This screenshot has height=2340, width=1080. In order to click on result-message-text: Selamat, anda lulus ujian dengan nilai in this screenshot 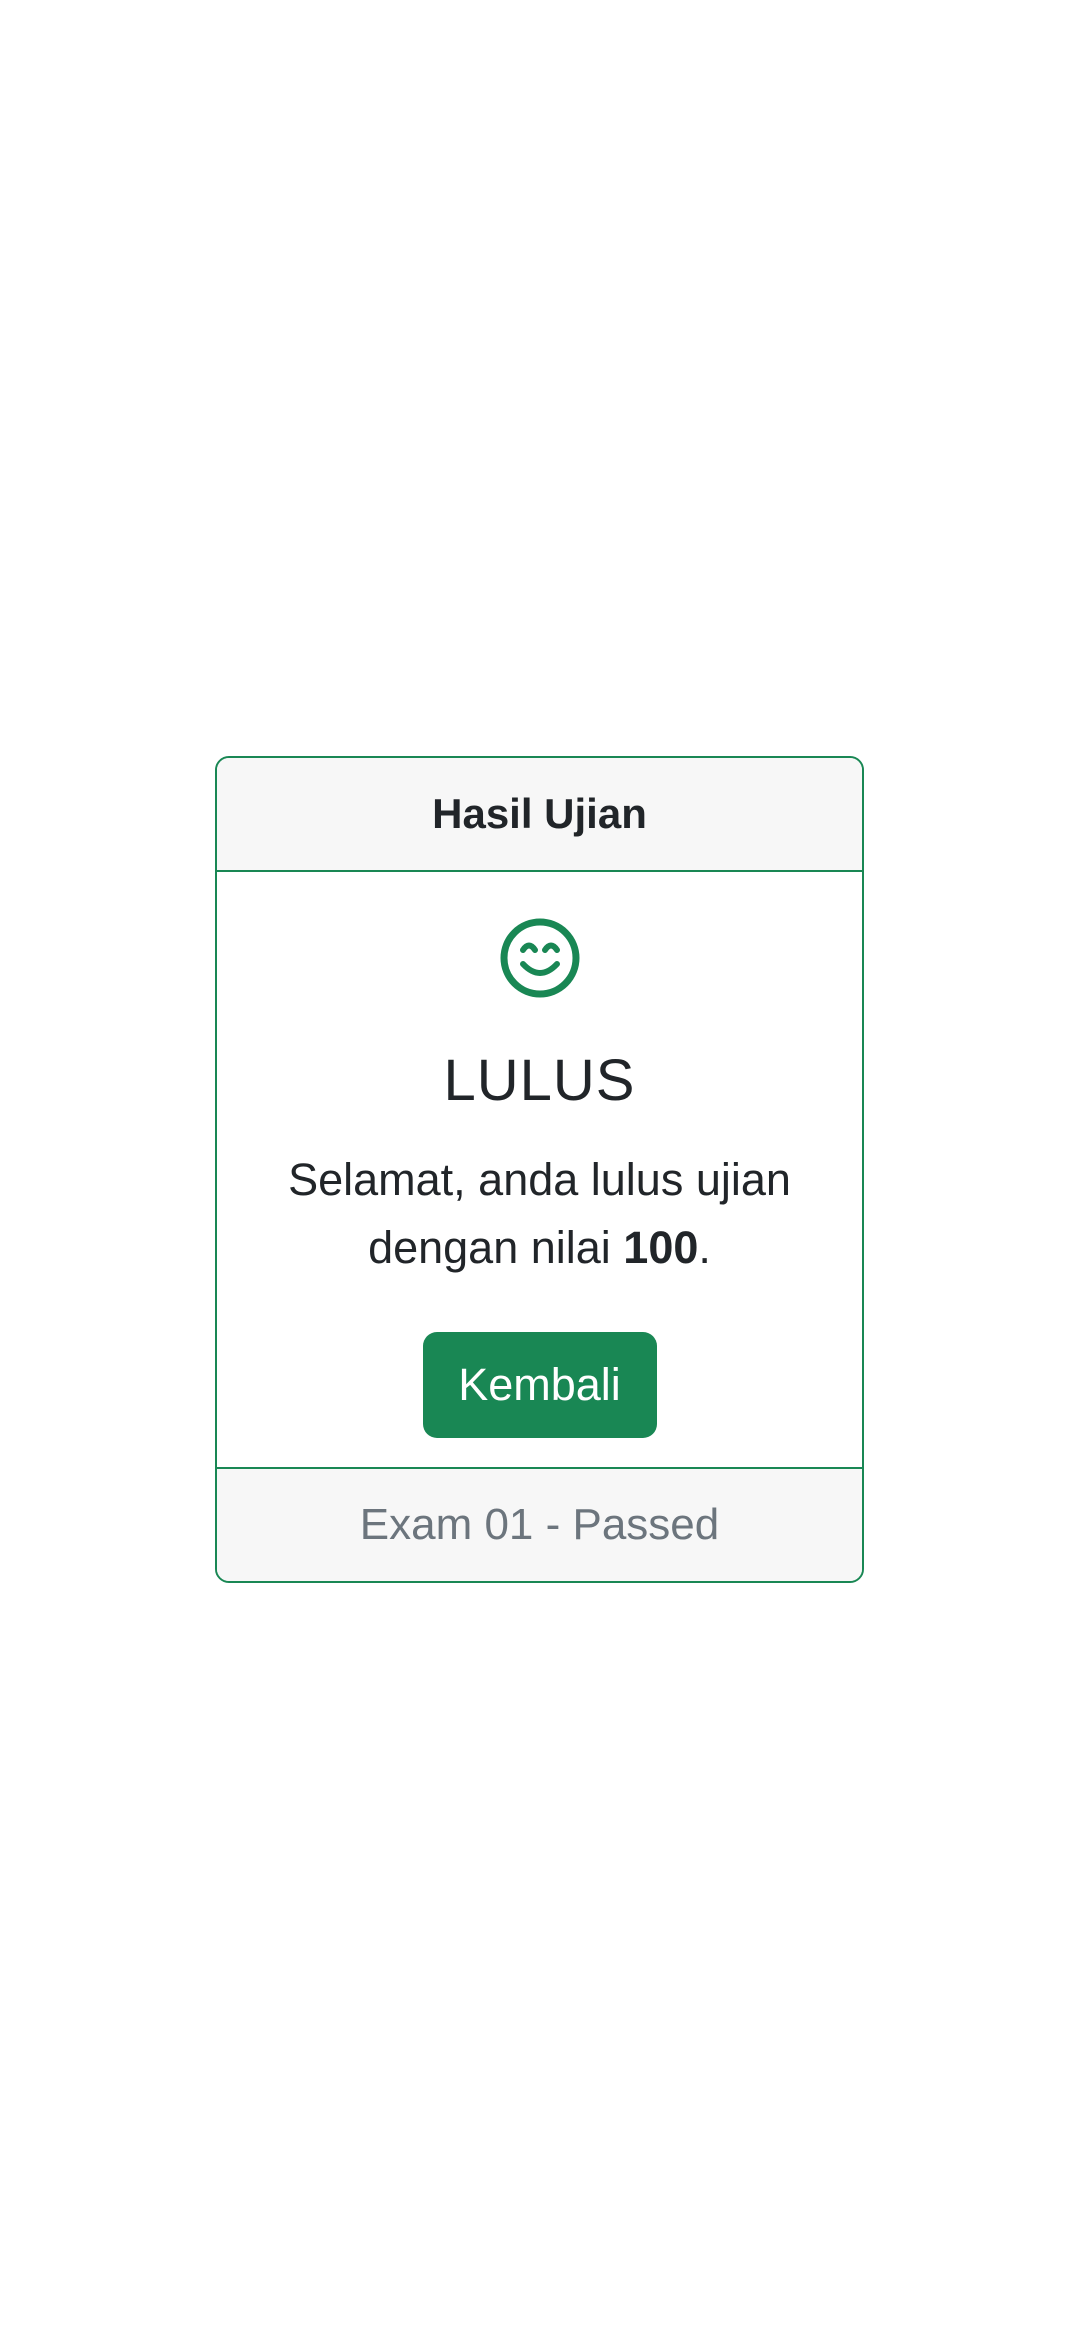, I will do `click(539, 1213)`.